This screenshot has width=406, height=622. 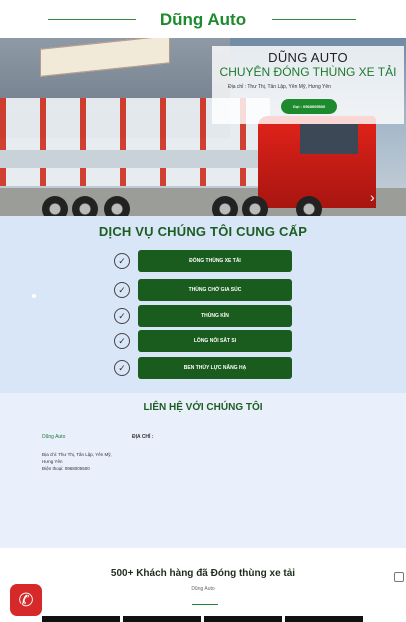 What do you see at coordinates (203, 573) in the screenshot?
I see `customers-title: 500+ Khách hàng đã Đóng thùng xe tải` at bounding box center [203, 573].